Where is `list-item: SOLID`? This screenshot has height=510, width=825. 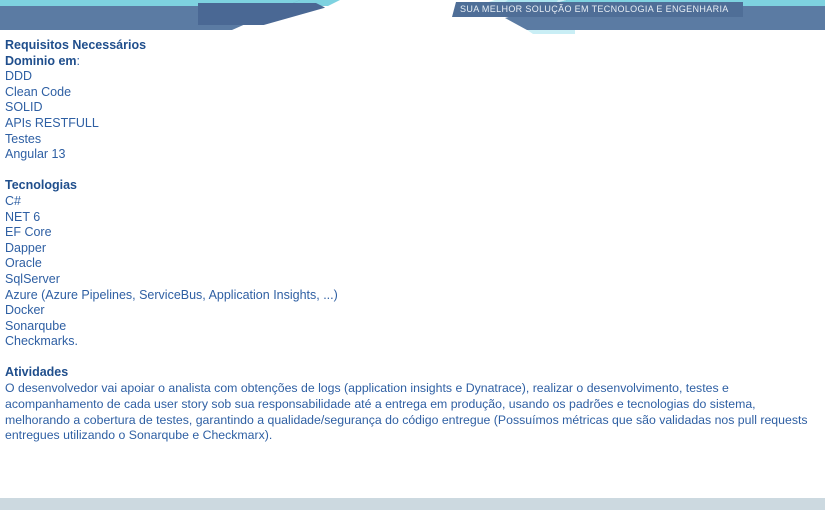
list-item: SOLID is located at coordinates (24, 107).